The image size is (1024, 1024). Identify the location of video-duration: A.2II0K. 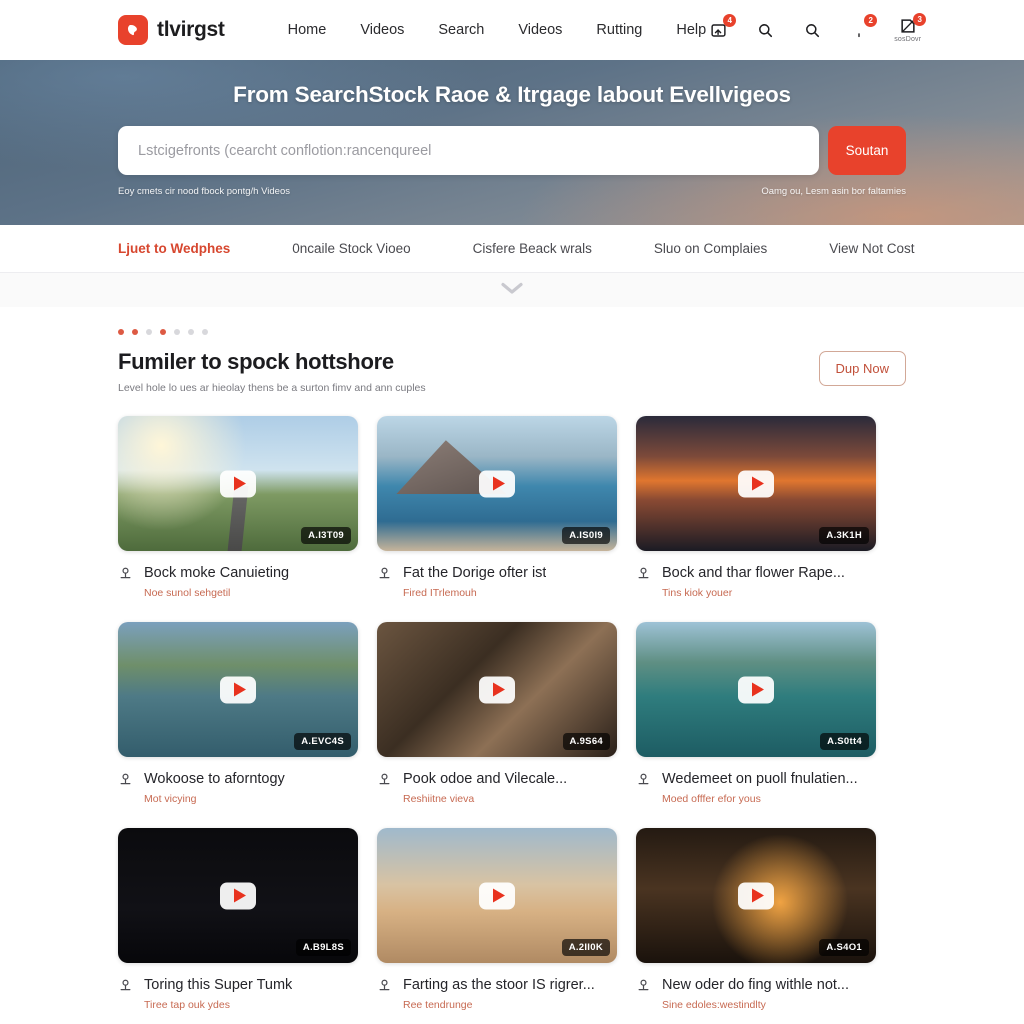
(585, 948).